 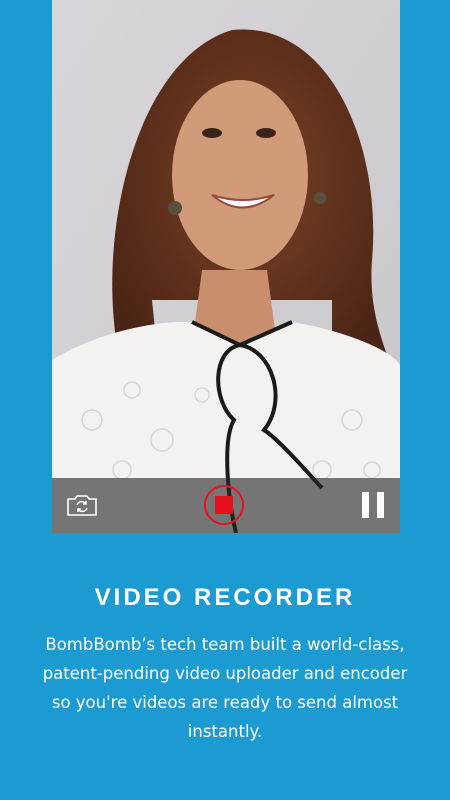 I want to click on pause-icon, so click(x=365, y=505).